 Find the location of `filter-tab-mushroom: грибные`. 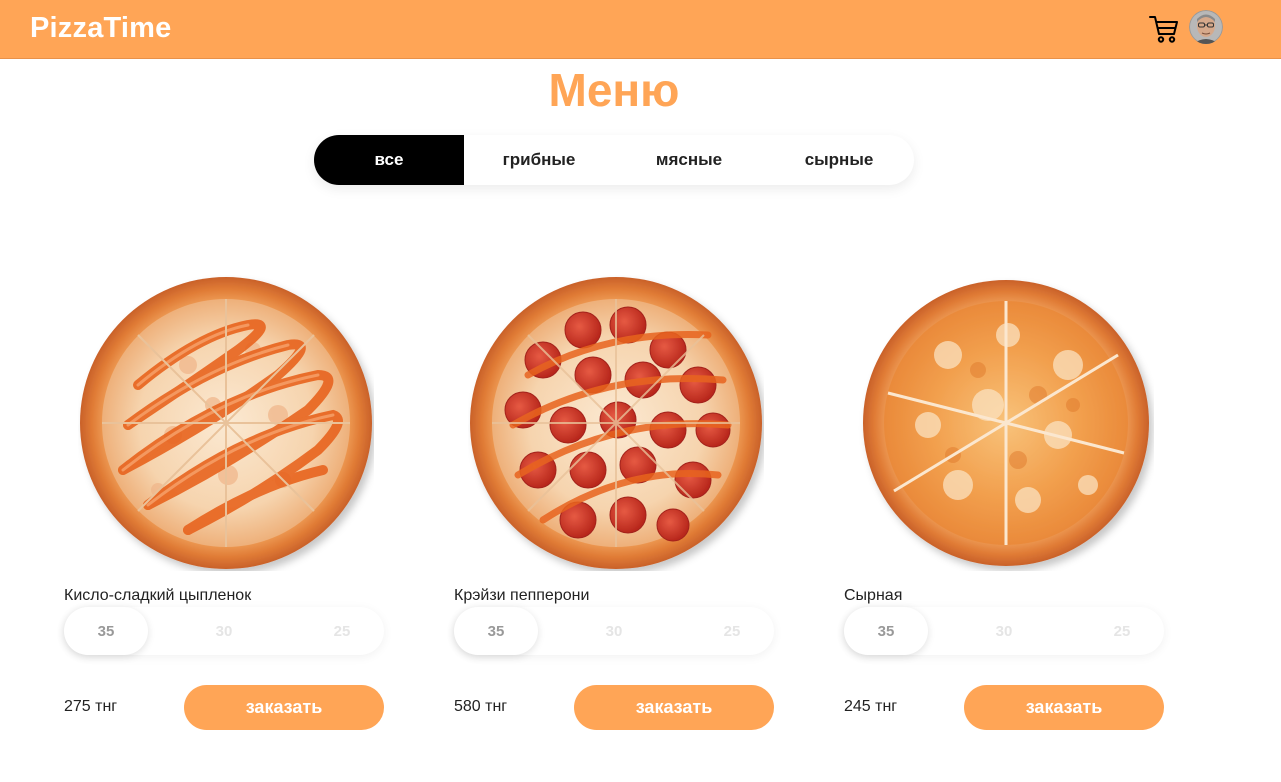

filter-tab-mushroom: грибные is located at coordinates (539, 160).